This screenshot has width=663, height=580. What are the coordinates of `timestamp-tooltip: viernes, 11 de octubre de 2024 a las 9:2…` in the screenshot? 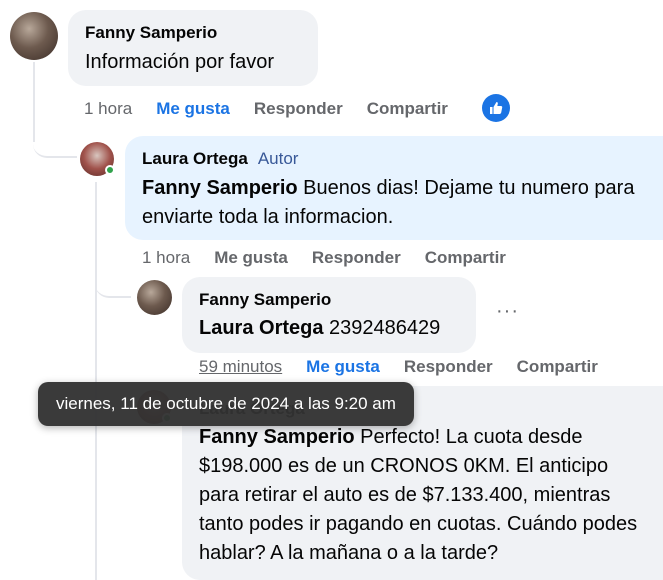 It's located at (226, 404).